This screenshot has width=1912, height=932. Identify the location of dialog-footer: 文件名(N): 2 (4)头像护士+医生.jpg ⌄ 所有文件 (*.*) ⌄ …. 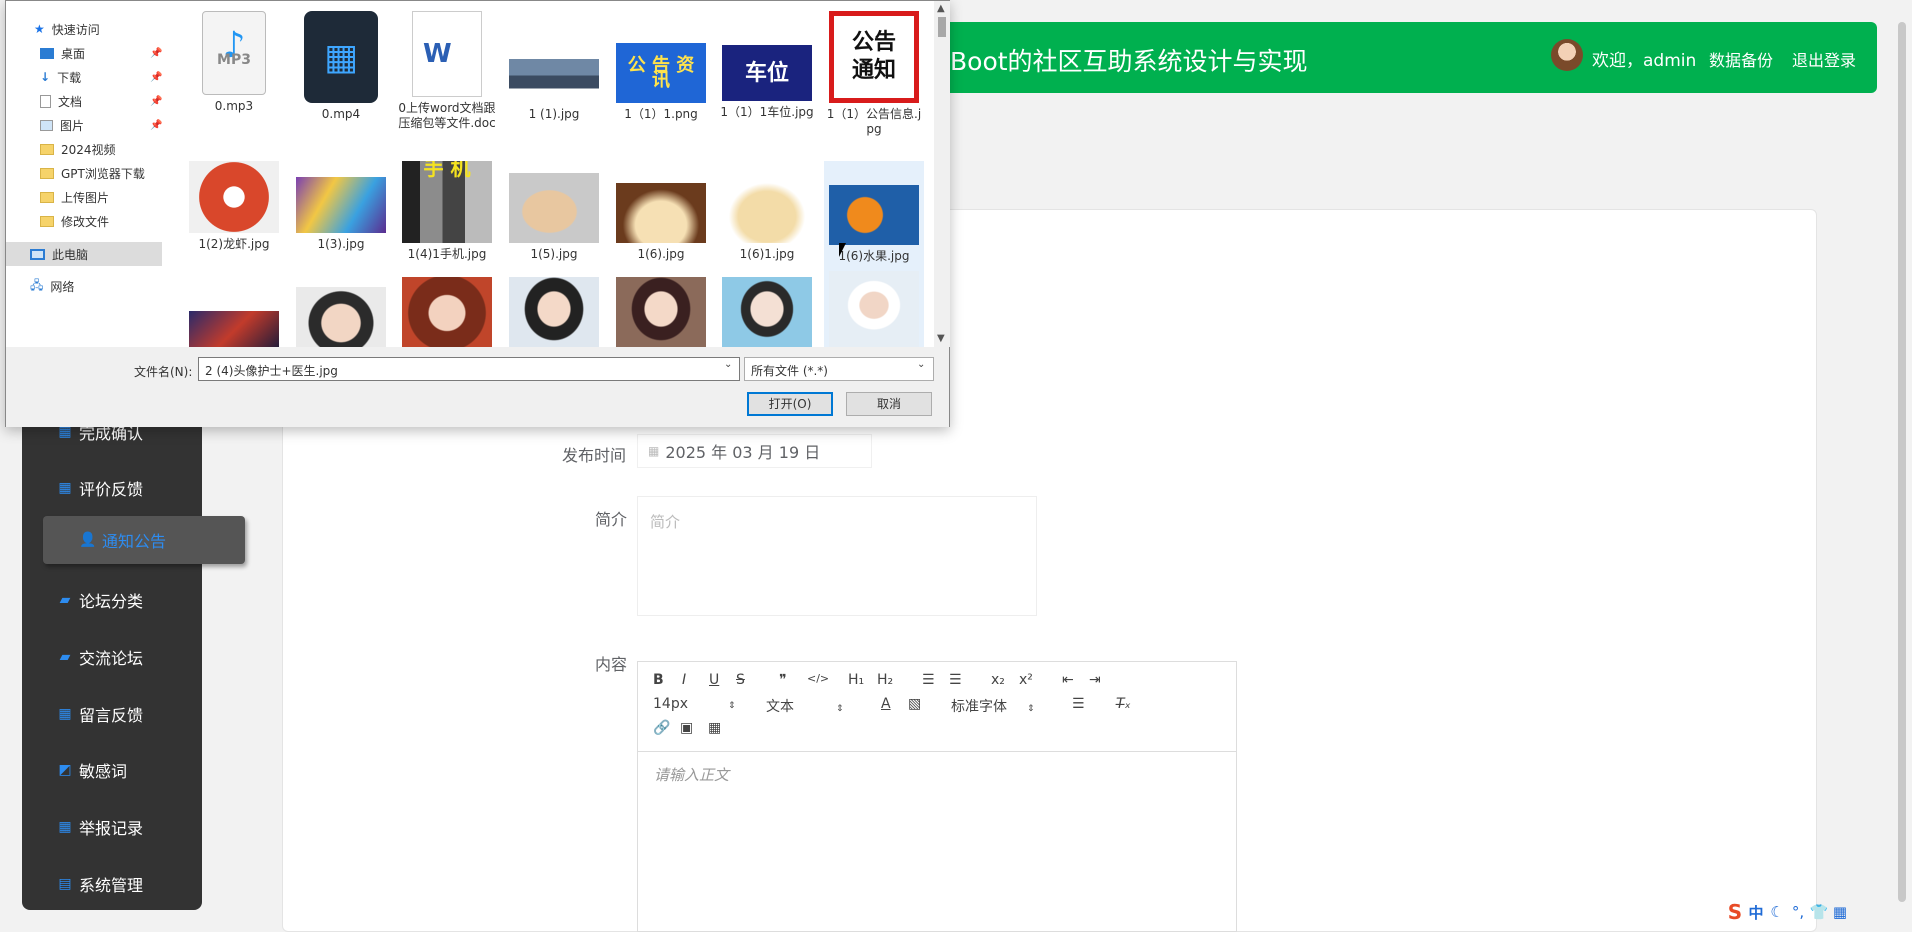
(477, 387).